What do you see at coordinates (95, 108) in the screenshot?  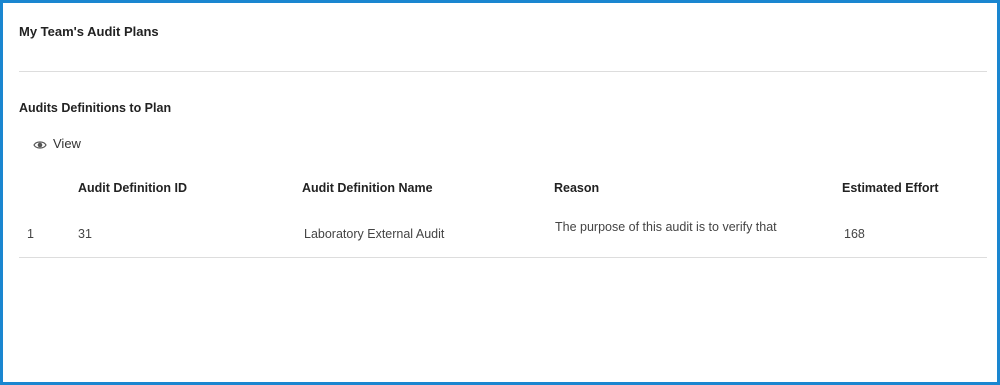 I see `section-title: Audits Definitions to Plan` at bounding box center [95, 108].